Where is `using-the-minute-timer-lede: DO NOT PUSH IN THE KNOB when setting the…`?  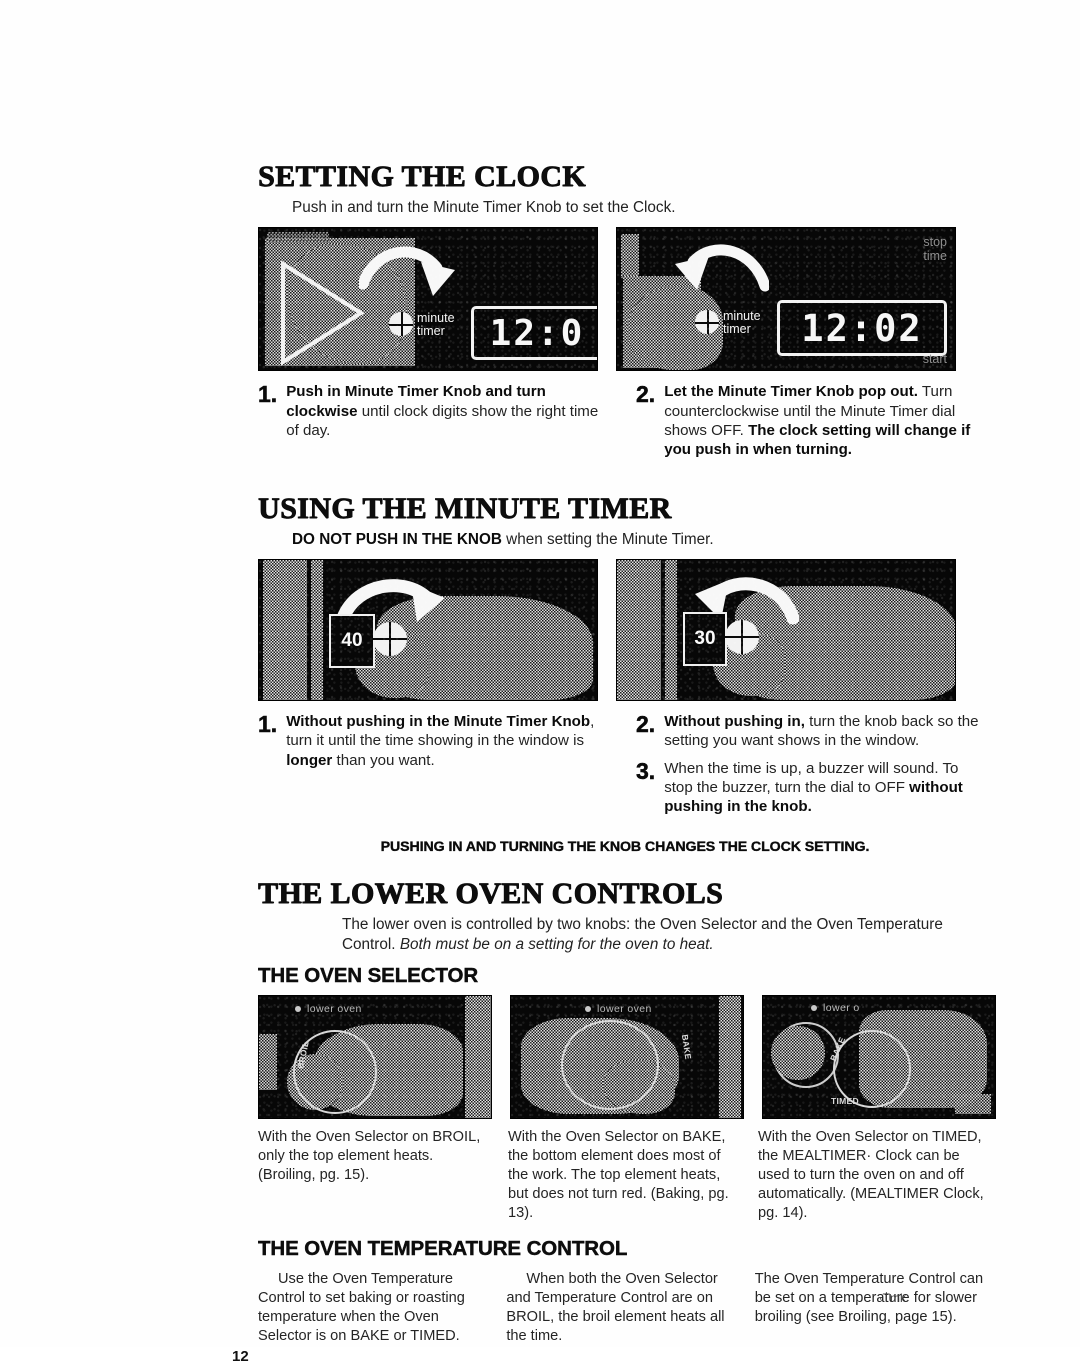 using-the-minute-timer-lede: DO NOT PUSH IN THE KNOB when setting the… is located at coordinates (503, 539).